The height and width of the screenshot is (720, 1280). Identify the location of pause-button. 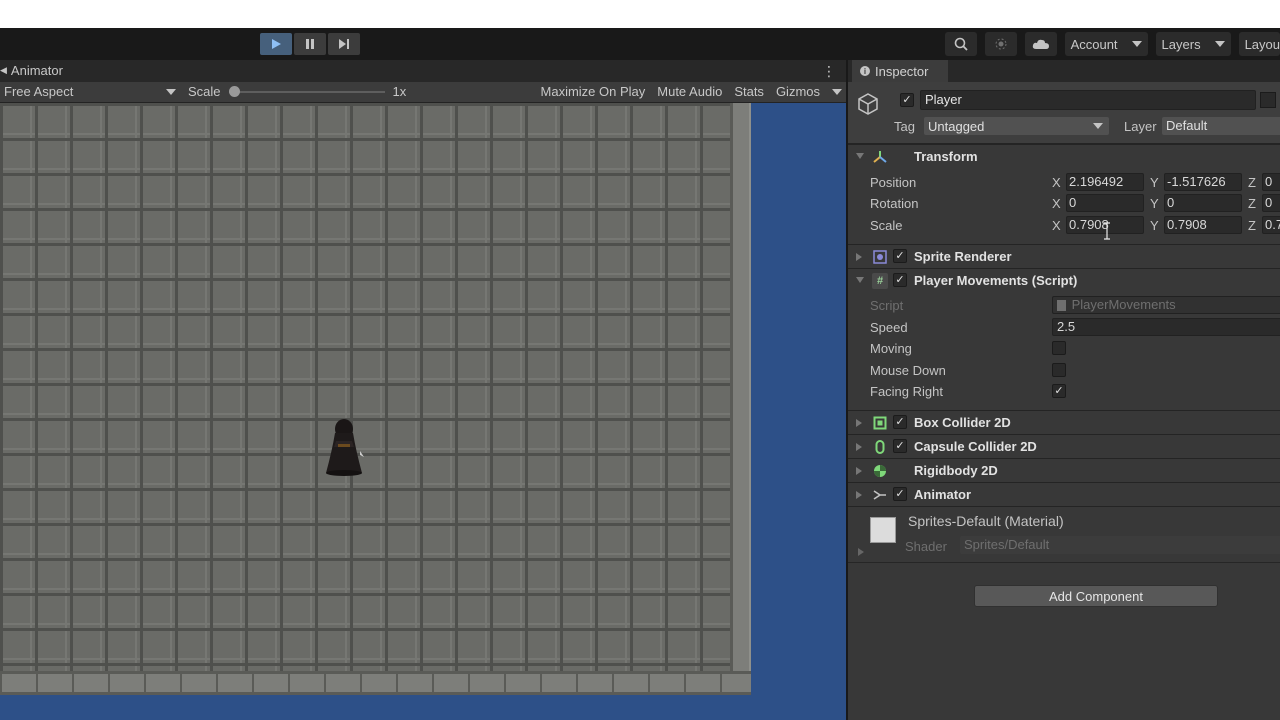
(310, 44).